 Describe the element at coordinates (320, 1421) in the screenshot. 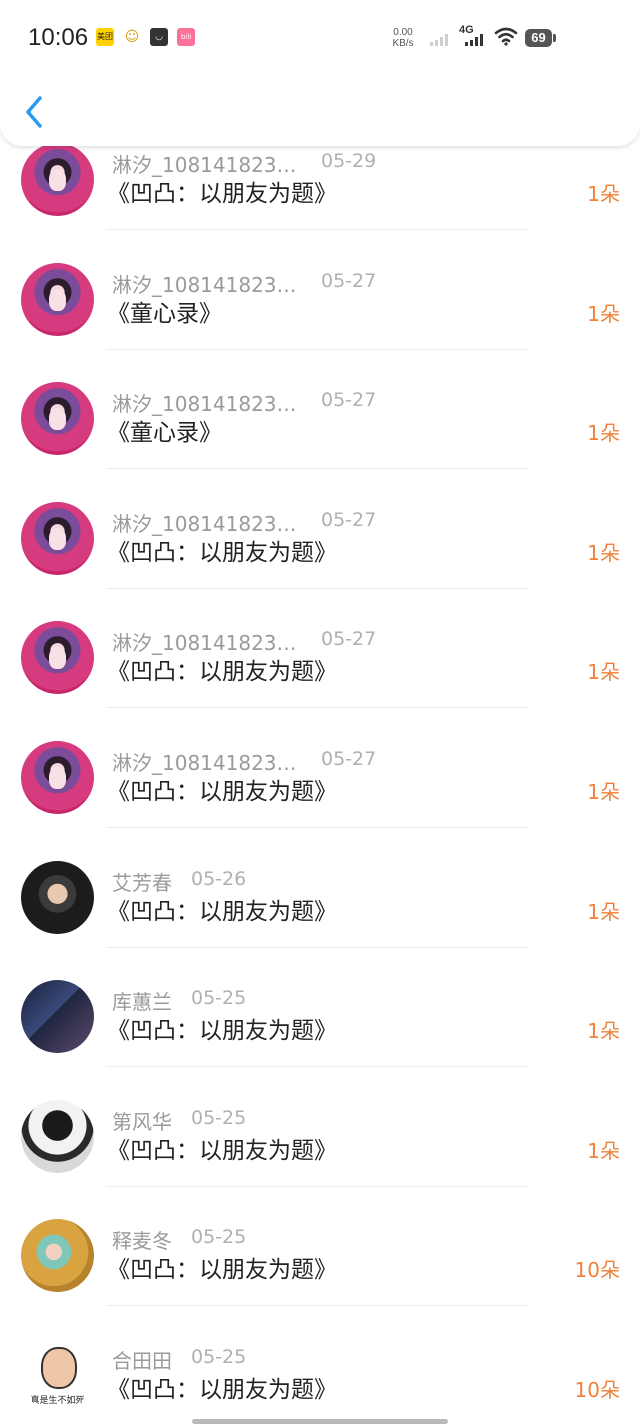

I see `home-indicator` at that location.